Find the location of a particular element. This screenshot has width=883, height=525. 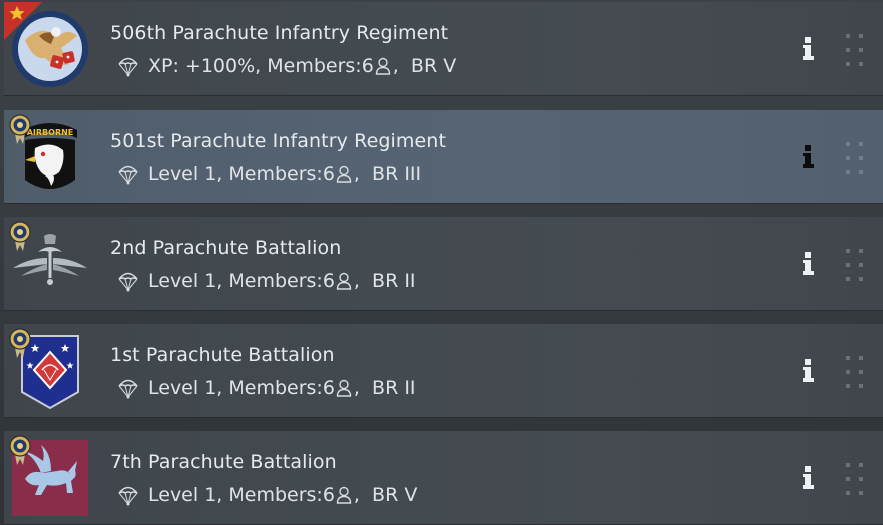

regiment-title: 2nd Parachute Battalion is located at coordinates (226, 248).